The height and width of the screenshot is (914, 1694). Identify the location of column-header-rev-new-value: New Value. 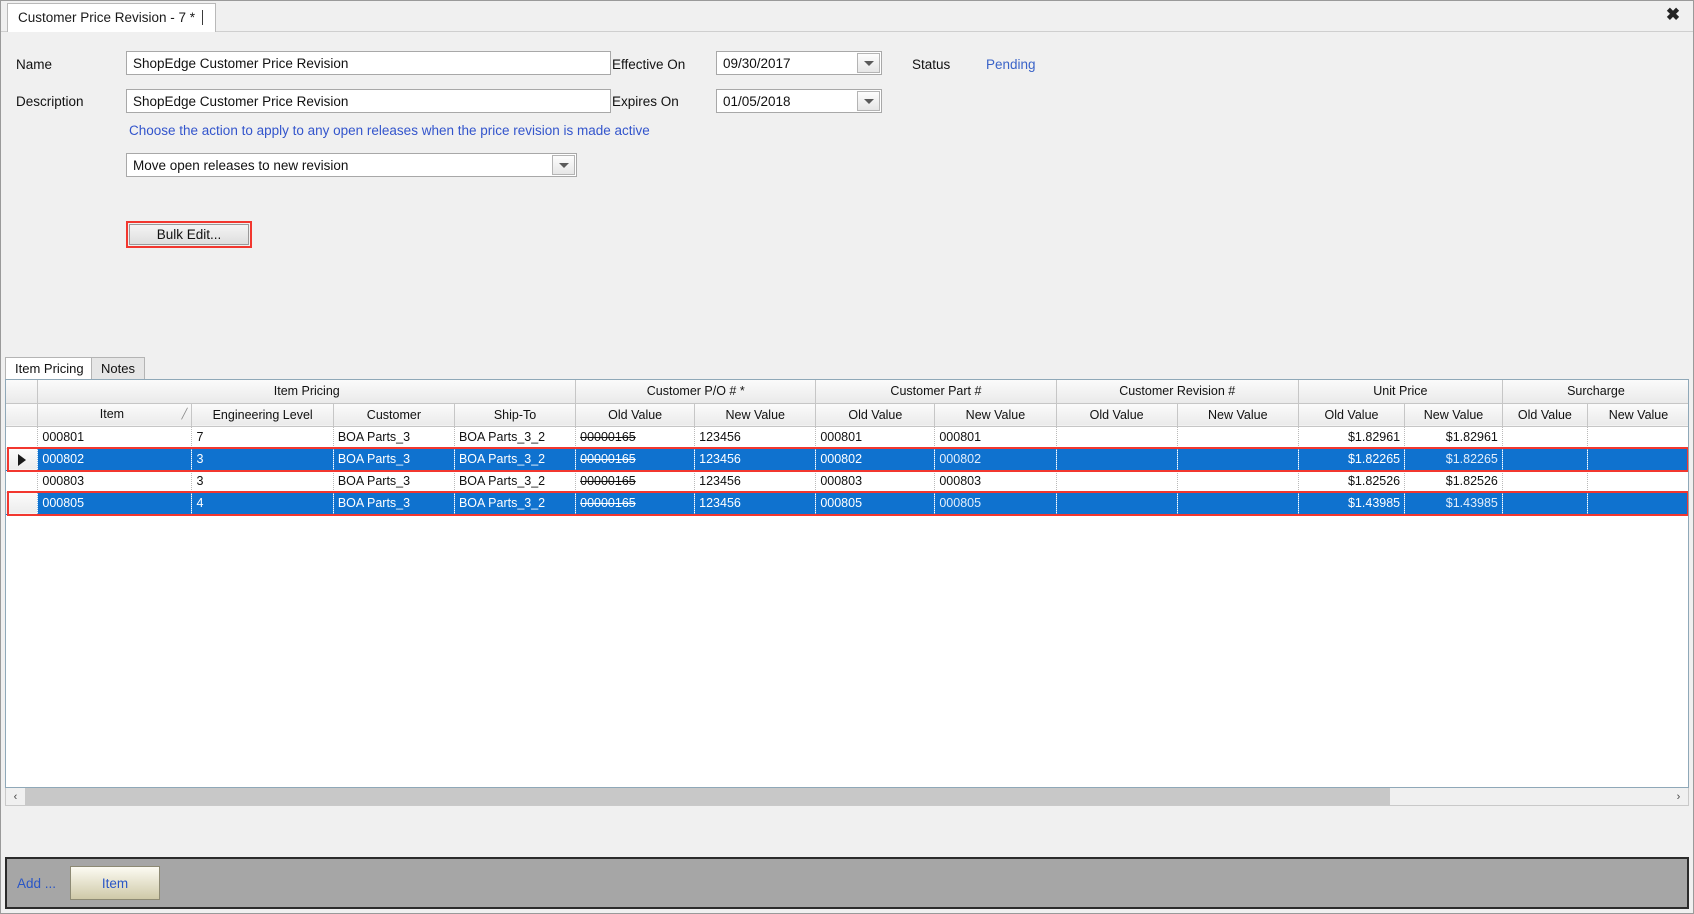
(1238, 415).